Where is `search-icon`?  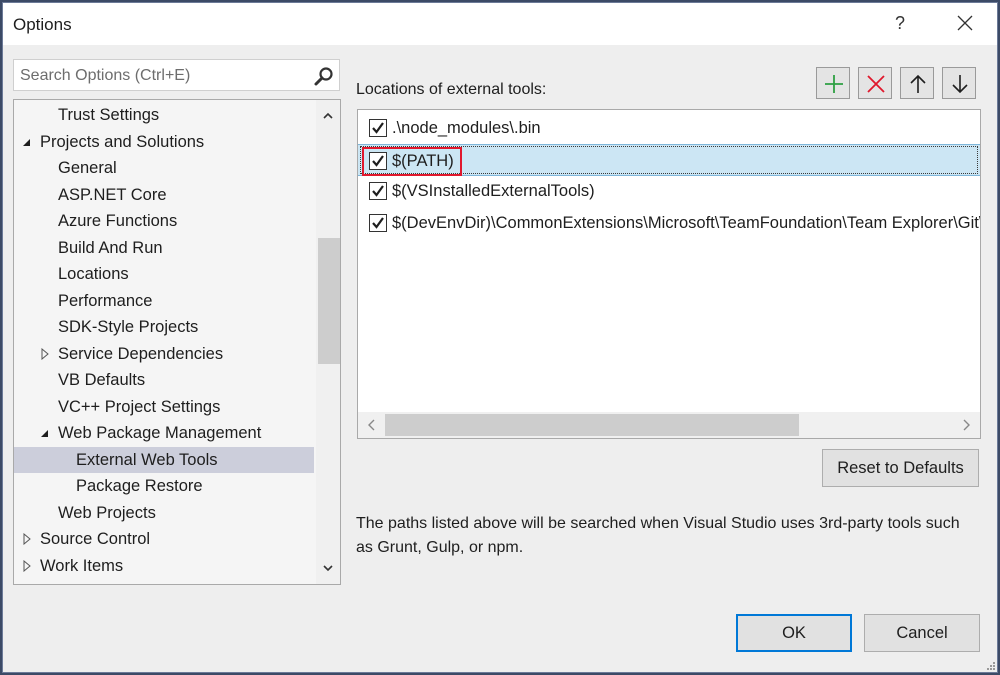
search-icon is located at coordinates (324, 76).